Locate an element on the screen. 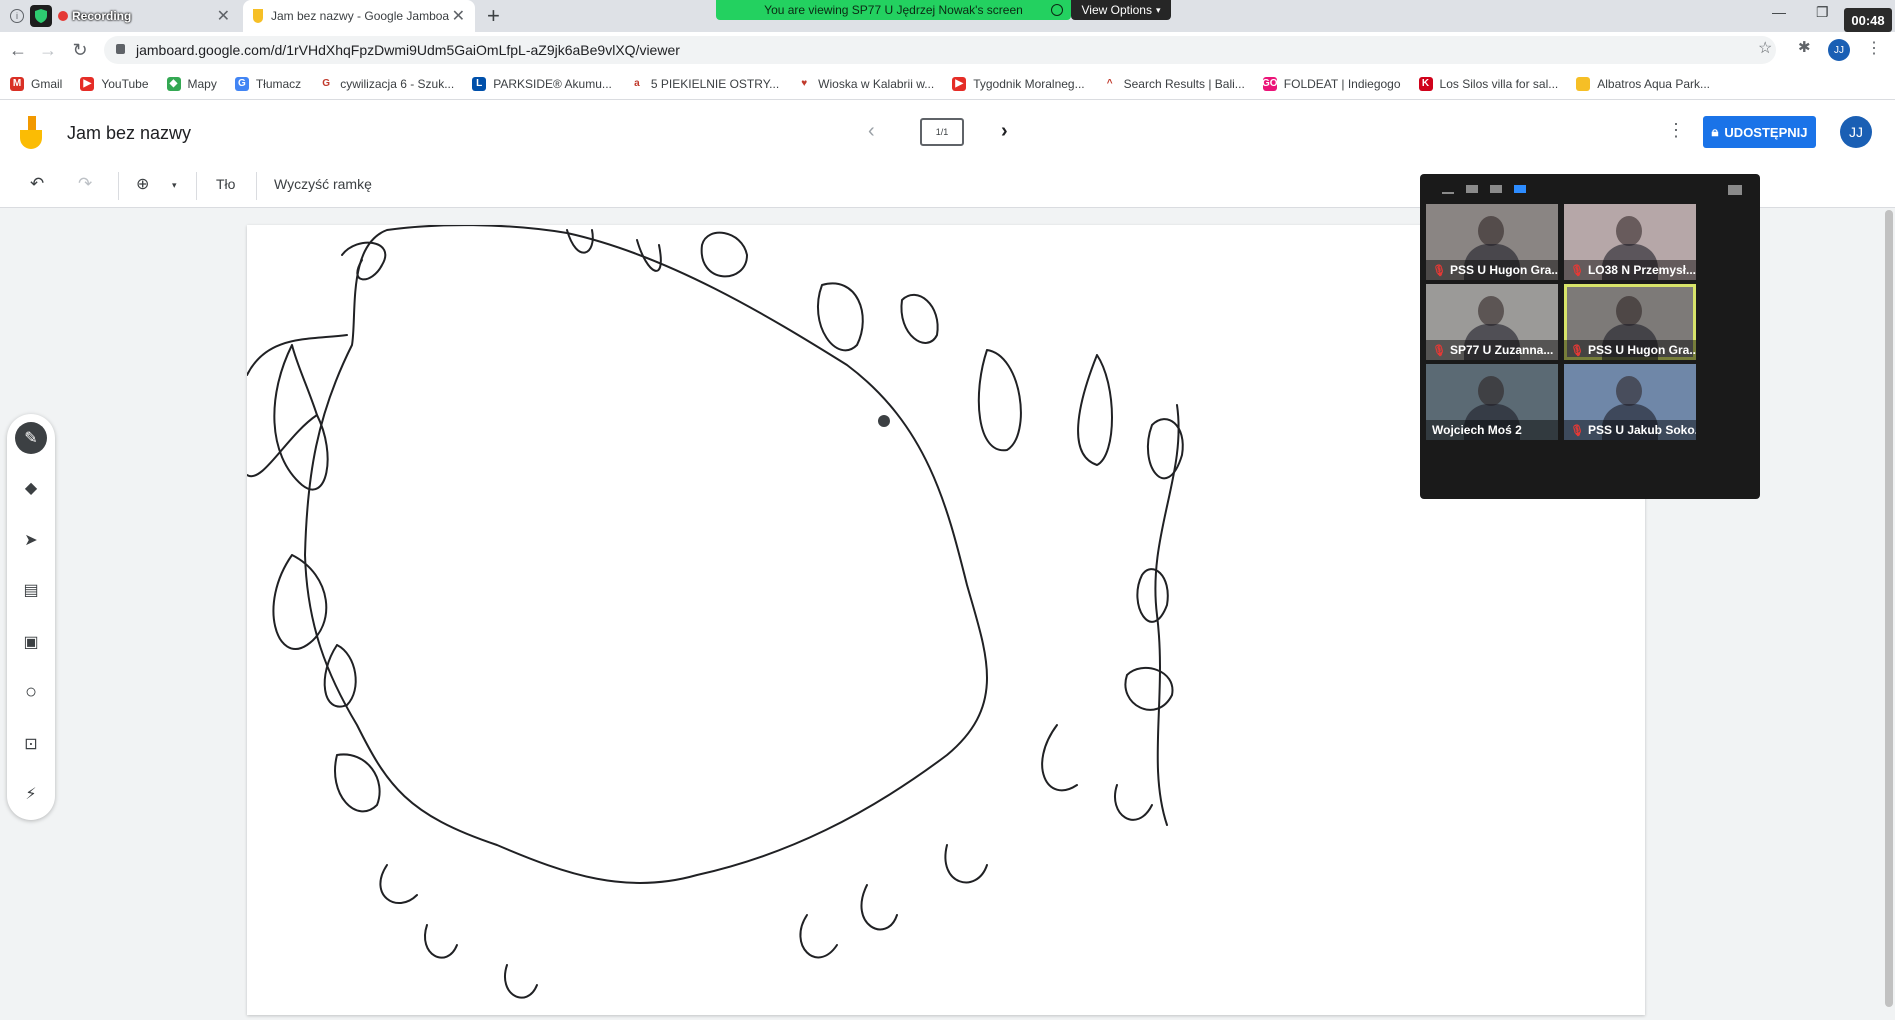 The image size is (1895, 1020). minimize-icon is located at coordinates (1448, 193).